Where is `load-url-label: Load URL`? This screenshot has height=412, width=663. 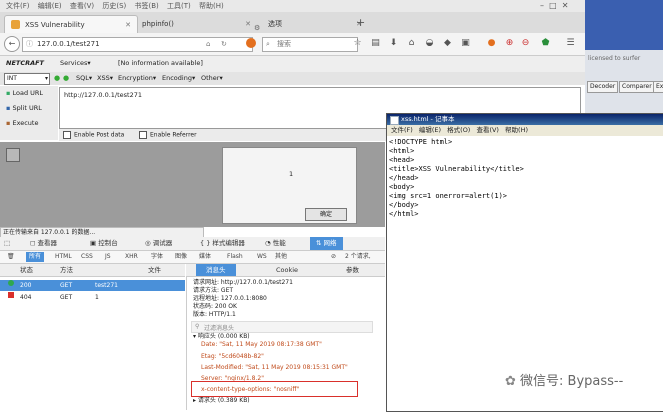
load-url-label: Load URL is located at coordinates (28, 93).